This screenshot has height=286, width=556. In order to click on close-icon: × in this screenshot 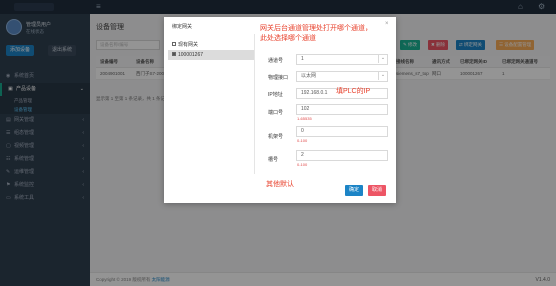, I will do `click(387, 24)`.